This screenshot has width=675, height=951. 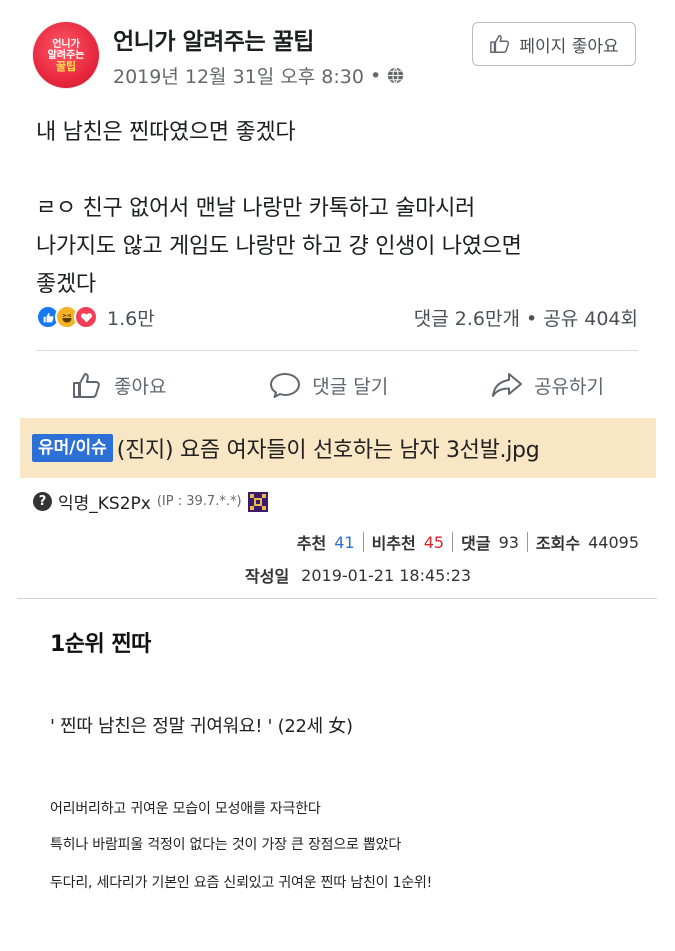 What do you see at coordinates (526, 317) in the screenshot?
I see `engagement-summary: 댓글 2.6만개 • 공유 404회` at bounding box center [526, 317].